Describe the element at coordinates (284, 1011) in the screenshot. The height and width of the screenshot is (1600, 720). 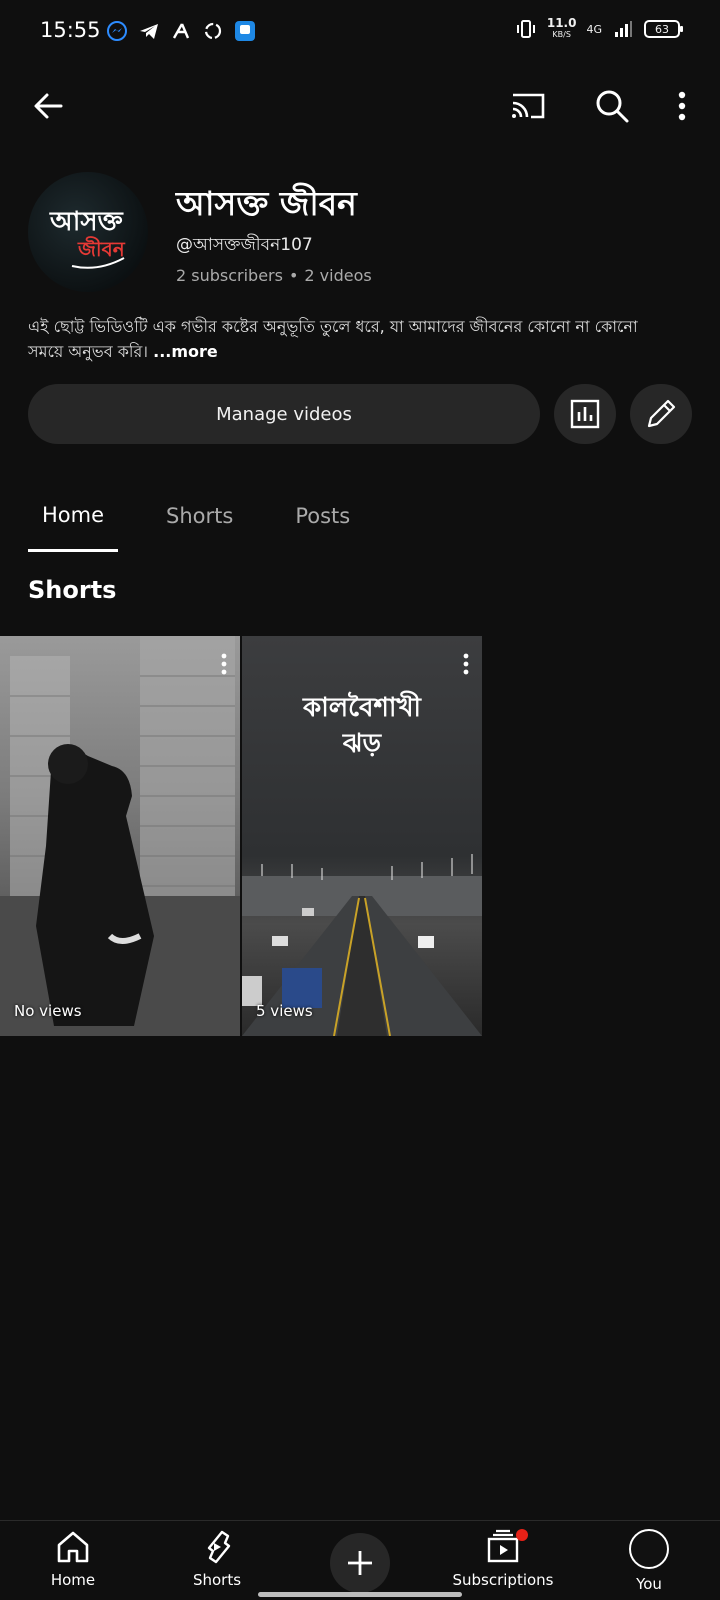
I see `short-views: 5 views` at that location.